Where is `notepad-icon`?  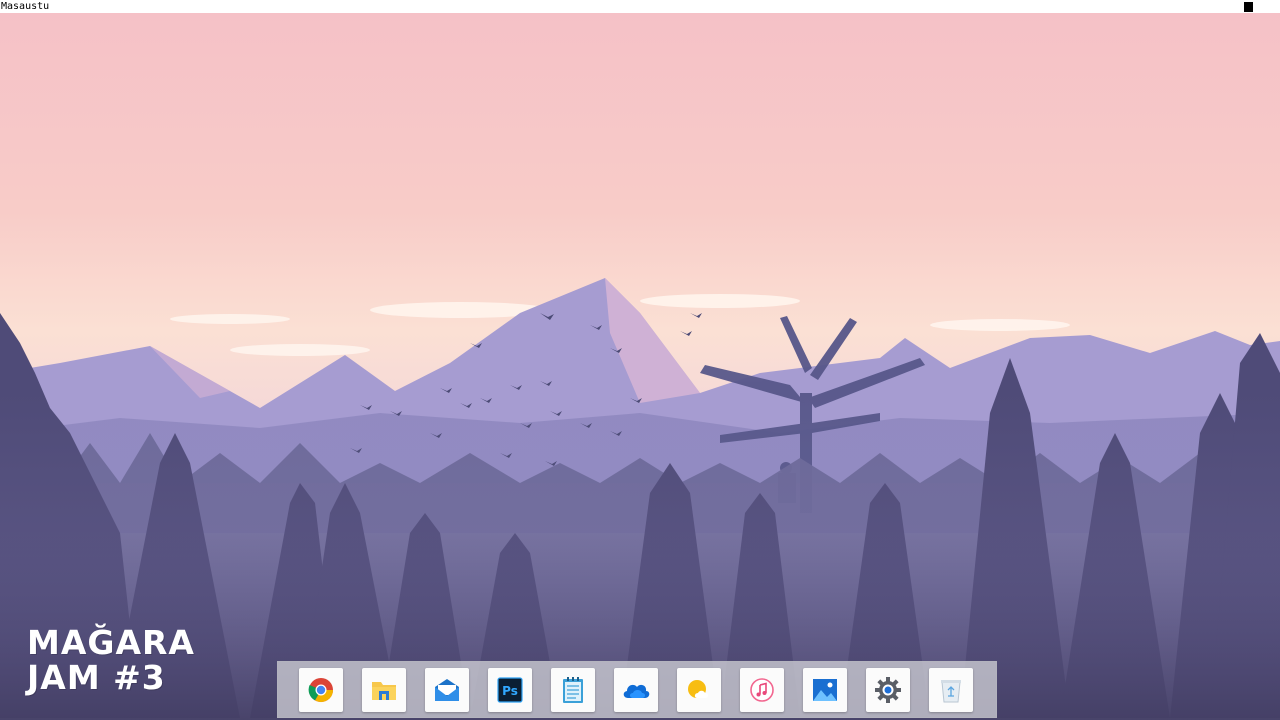 notepad-icon is located at coordinates (573, 690).